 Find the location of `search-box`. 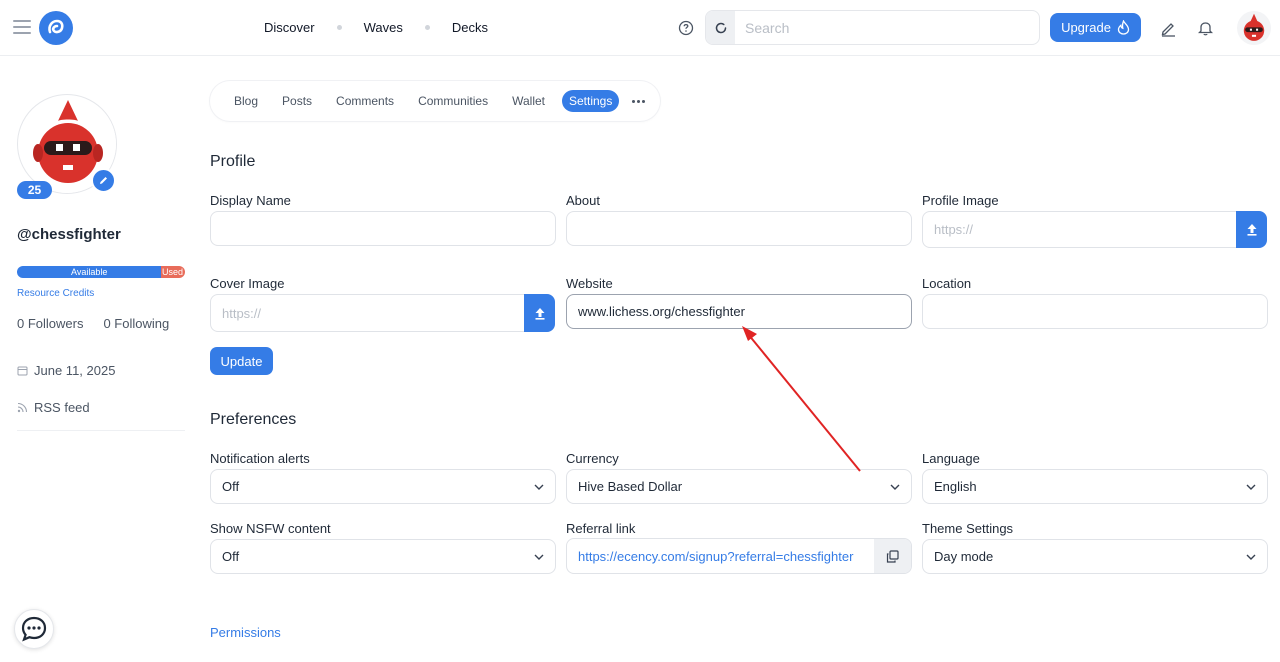

search-box is located at coordinates (872, 27).